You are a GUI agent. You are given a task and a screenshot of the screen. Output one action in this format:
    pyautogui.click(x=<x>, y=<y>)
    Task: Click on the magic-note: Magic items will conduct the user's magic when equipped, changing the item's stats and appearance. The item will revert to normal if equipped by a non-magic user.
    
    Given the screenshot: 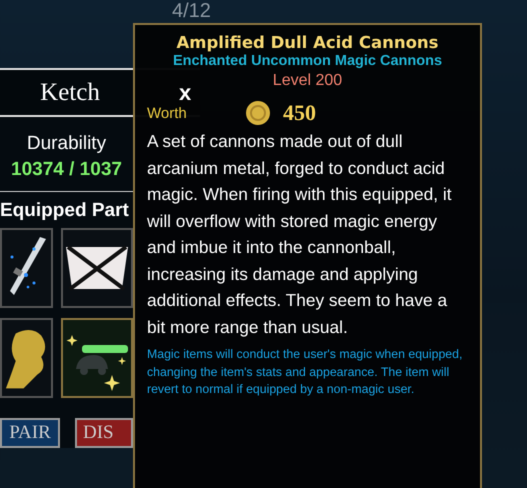 What is the action you would take?
    pyautogui.click(x=305, y=372)
    